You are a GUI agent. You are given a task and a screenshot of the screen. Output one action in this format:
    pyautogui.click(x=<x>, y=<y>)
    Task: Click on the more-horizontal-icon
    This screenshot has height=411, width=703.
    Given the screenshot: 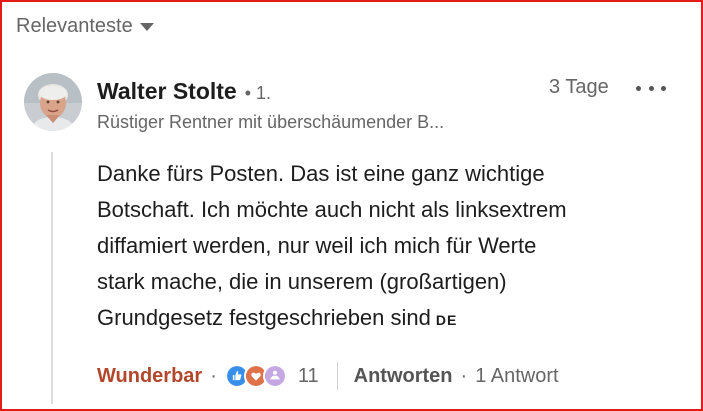 What is the action you would take?
    pyautogui.click(x=651, y=88)
    